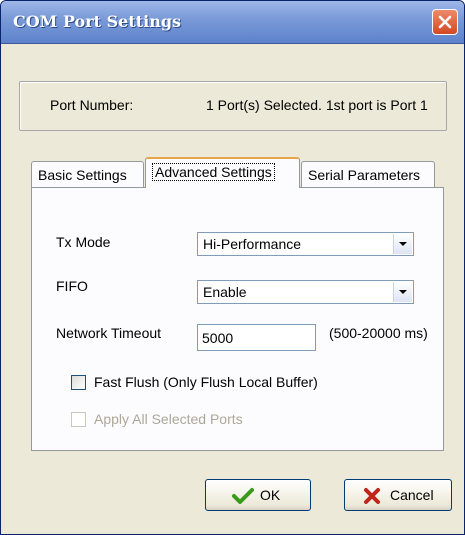 The width and height of the screenshot is (465, 535). Describe the element at coordinates (78, 419) in the screenshot. I see `apply-all-checkbox` at that location.